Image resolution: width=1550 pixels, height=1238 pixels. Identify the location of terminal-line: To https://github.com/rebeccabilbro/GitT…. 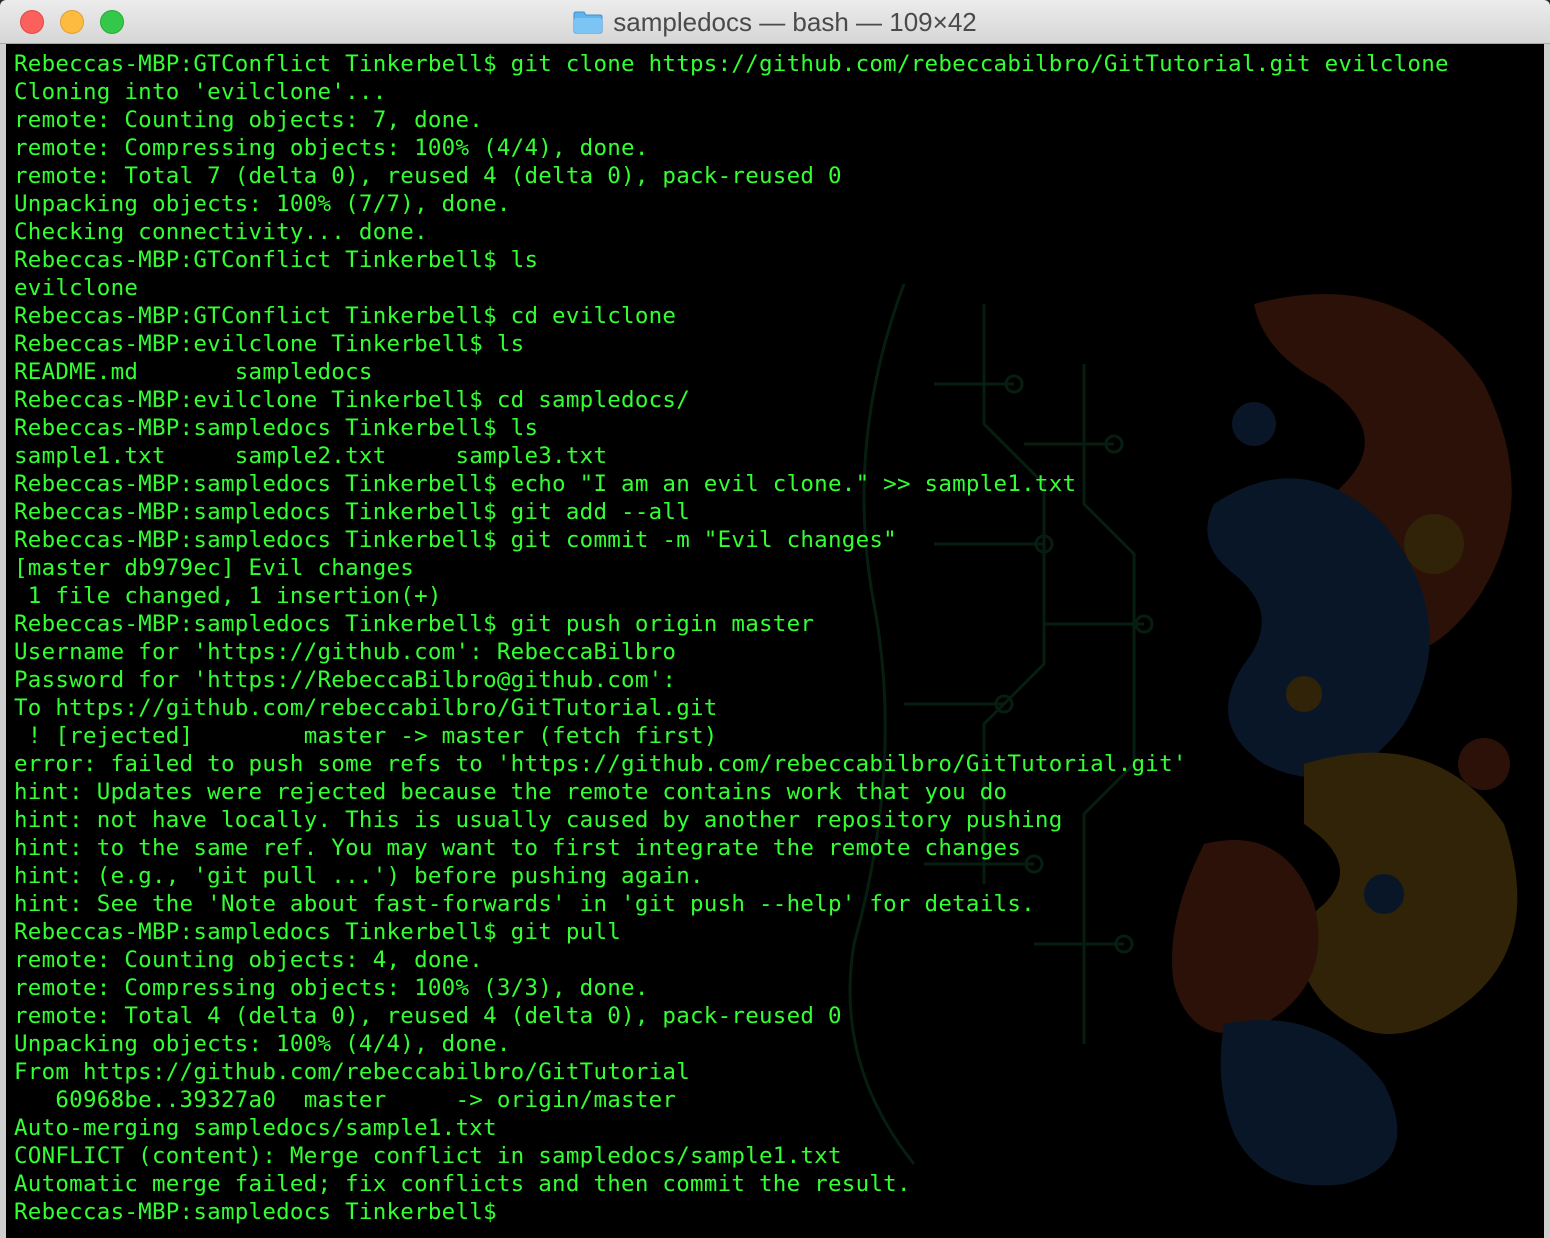
(366, 708).